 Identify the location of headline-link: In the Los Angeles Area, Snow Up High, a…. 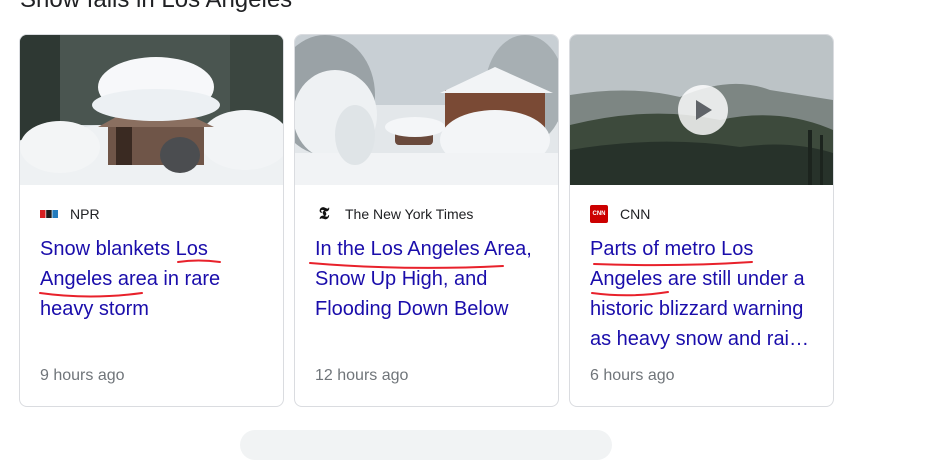
(430, 279).